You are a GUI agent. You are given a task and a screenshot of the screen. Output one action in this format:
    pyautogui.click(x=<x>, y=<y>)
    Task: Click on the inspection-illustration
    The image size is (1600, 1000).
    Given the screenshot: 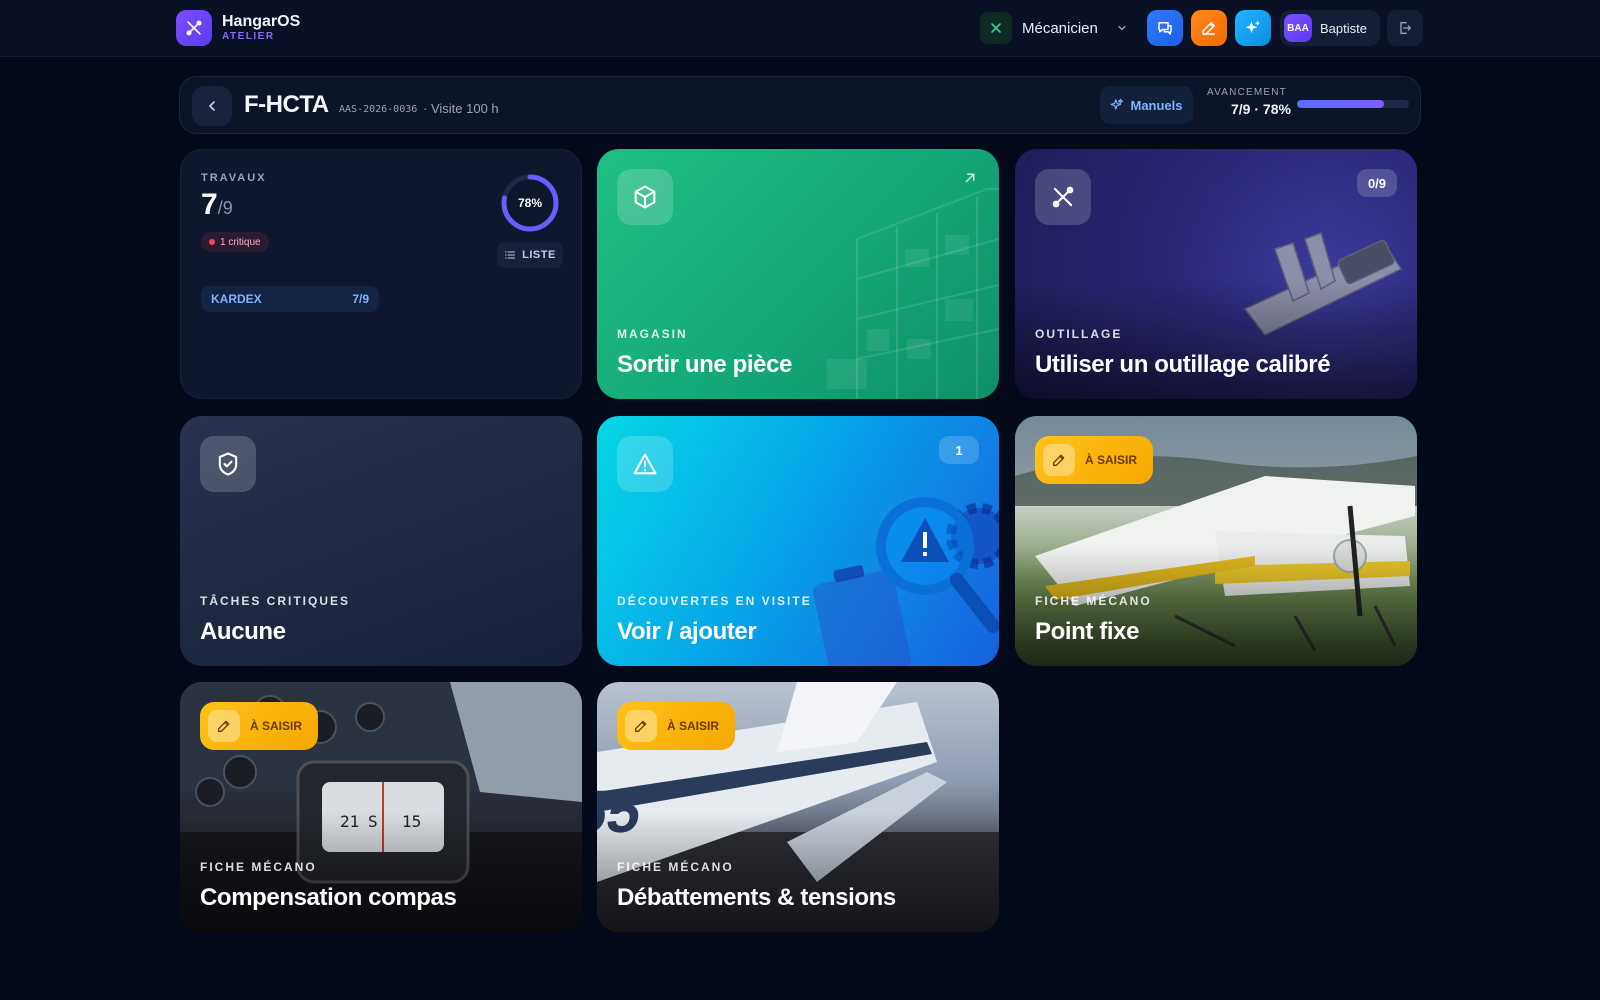 What is the action you would take?
    pyautogui.click(x=905, y=581)
    